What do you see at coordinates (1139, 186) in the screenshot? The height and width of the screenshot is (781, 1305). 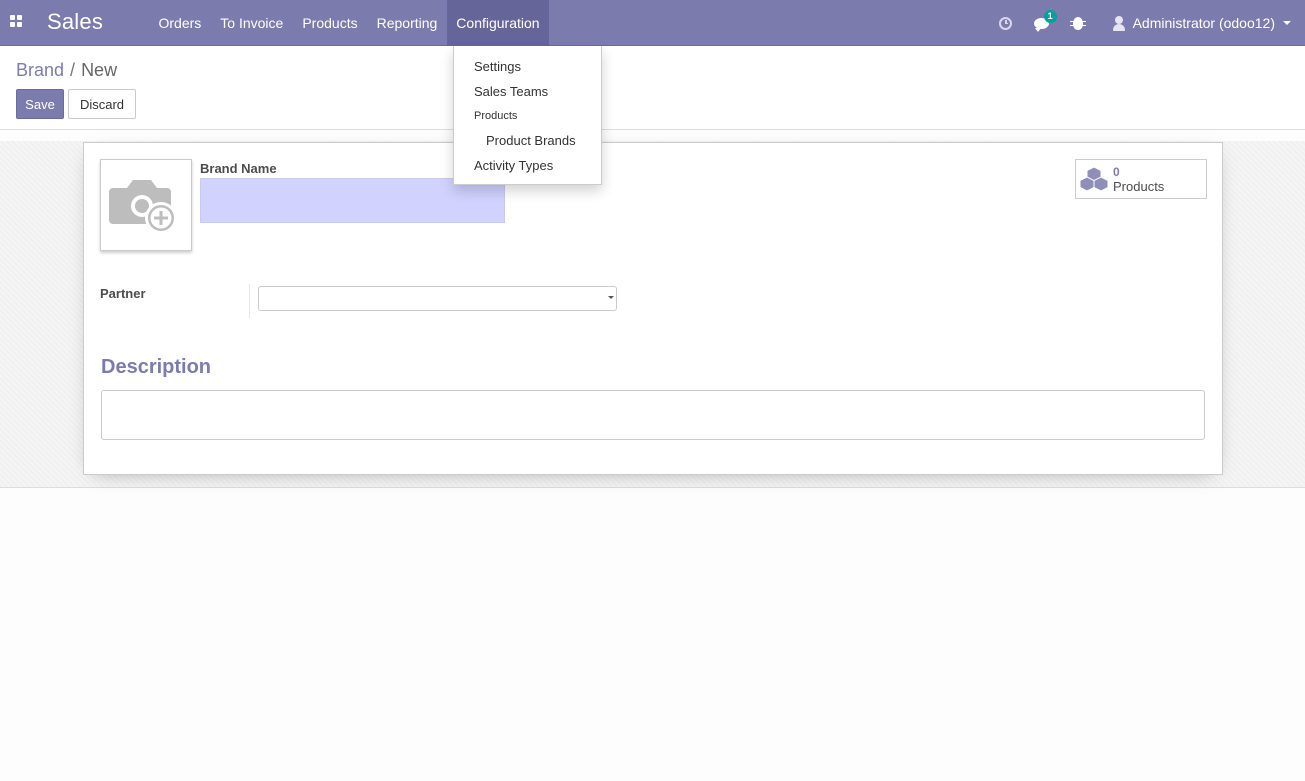 I see `products-label: Products` at bounding box center [1139, 186].